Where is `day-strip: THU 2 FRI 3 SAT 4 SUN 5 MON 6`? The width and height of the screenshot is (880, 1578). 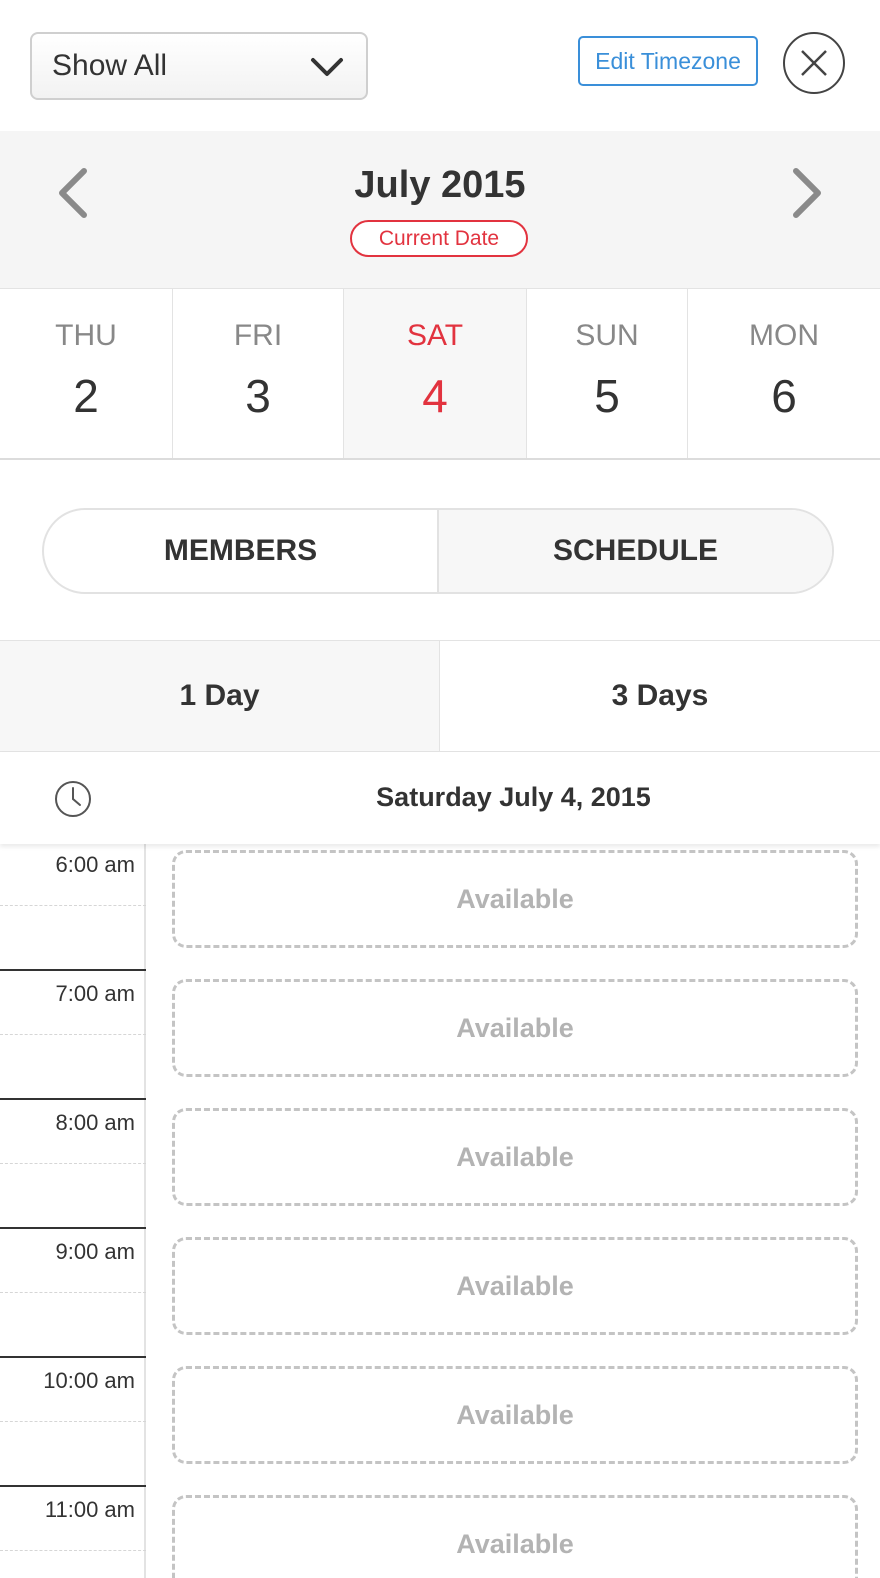
day-strip: THU 2 FRI 3 SAT 4 SUN 5 MON 6 is located at coordinates (440, 374).